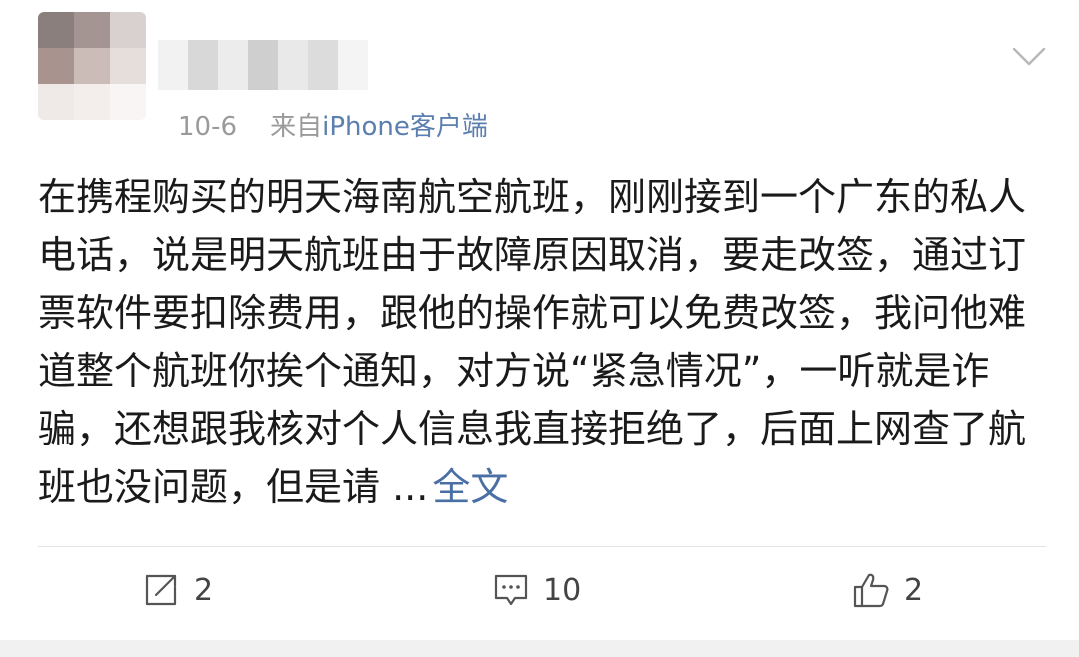 This screenshot has width=1079, height=657. I want to click on repost-button: 2, so click(178, 590).